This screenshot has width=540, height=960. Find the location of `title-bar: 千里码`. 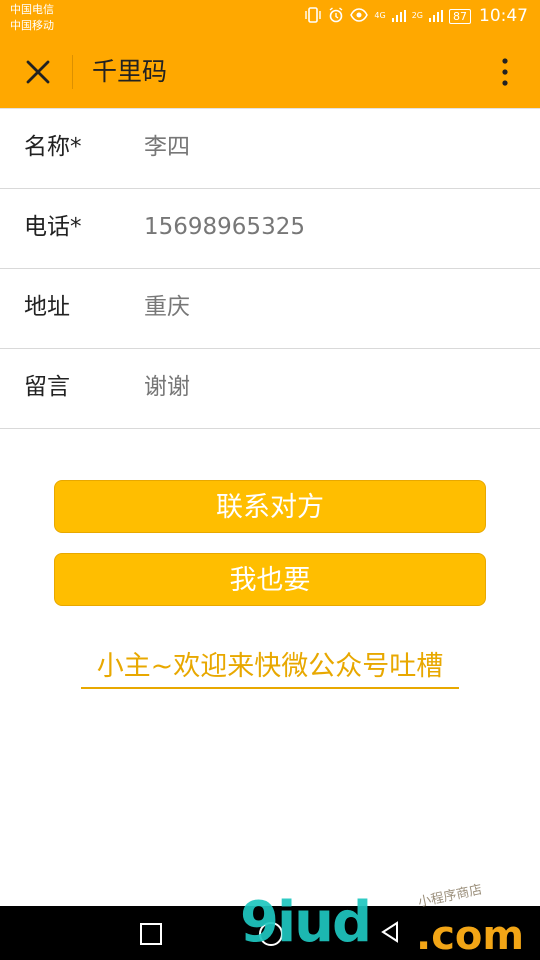

title-bar: 千里码 is located at coordinates (270, 72).